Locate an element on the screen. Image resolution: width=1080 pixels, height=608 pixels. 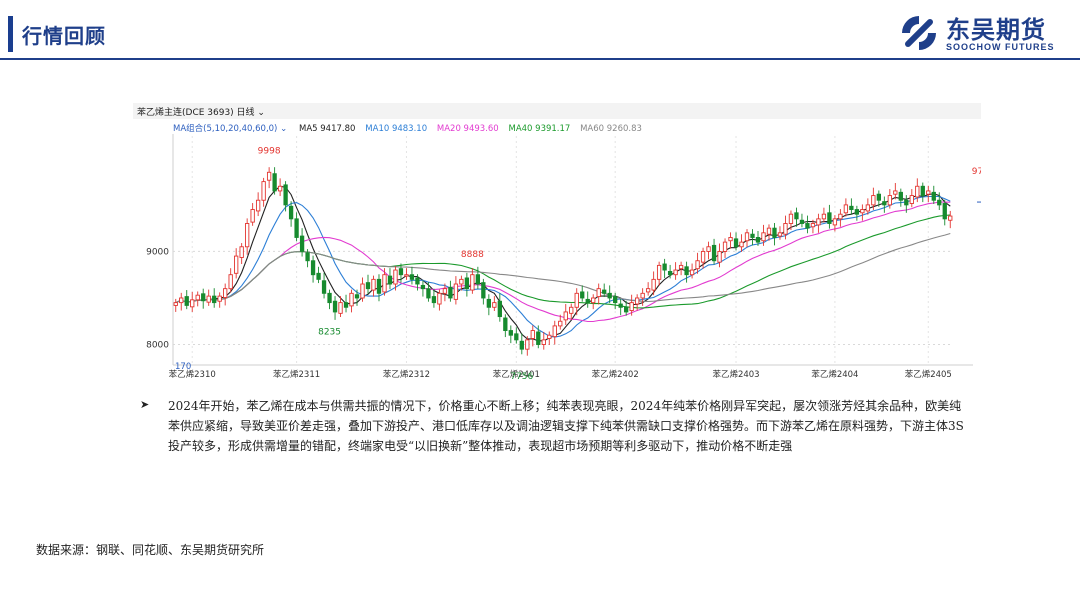
x-tick-label: 苯乙烯2403 is located at coordinates (735, 374).